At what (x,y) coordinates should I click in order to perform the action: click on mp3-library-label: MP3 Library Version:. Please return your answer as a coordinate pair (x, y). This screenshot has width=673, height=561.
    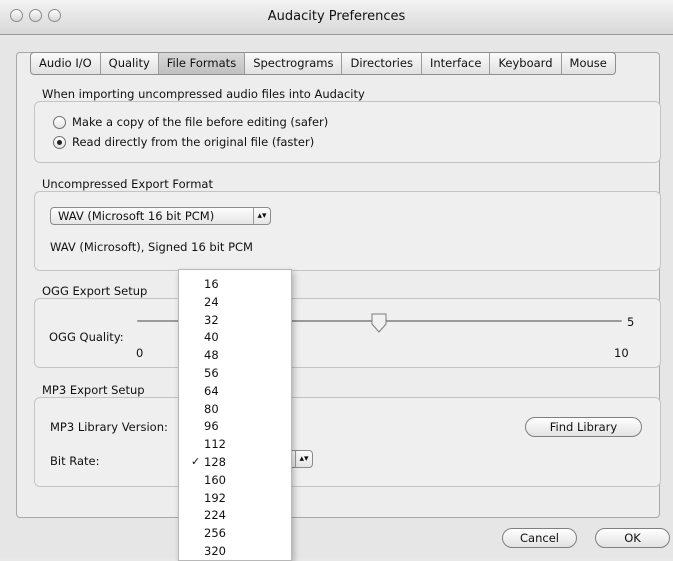
    Looking at the image, I should click on (109, 427).